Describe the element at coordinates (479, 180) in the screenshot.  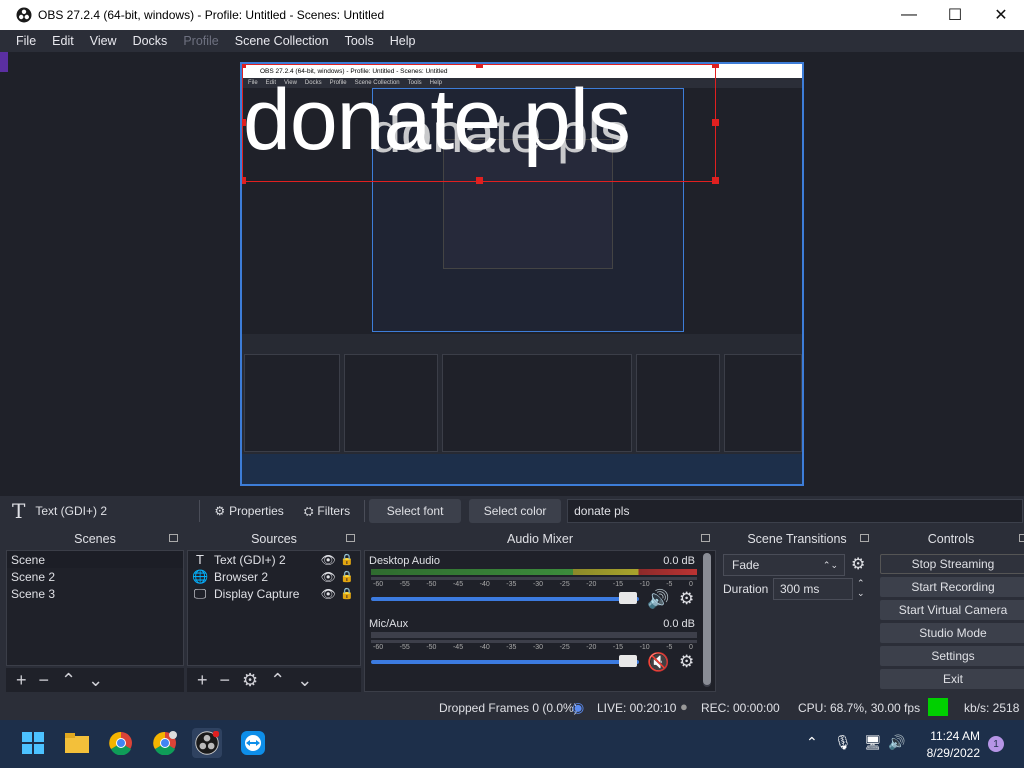
I see `resize-handle-bottom` at that location.